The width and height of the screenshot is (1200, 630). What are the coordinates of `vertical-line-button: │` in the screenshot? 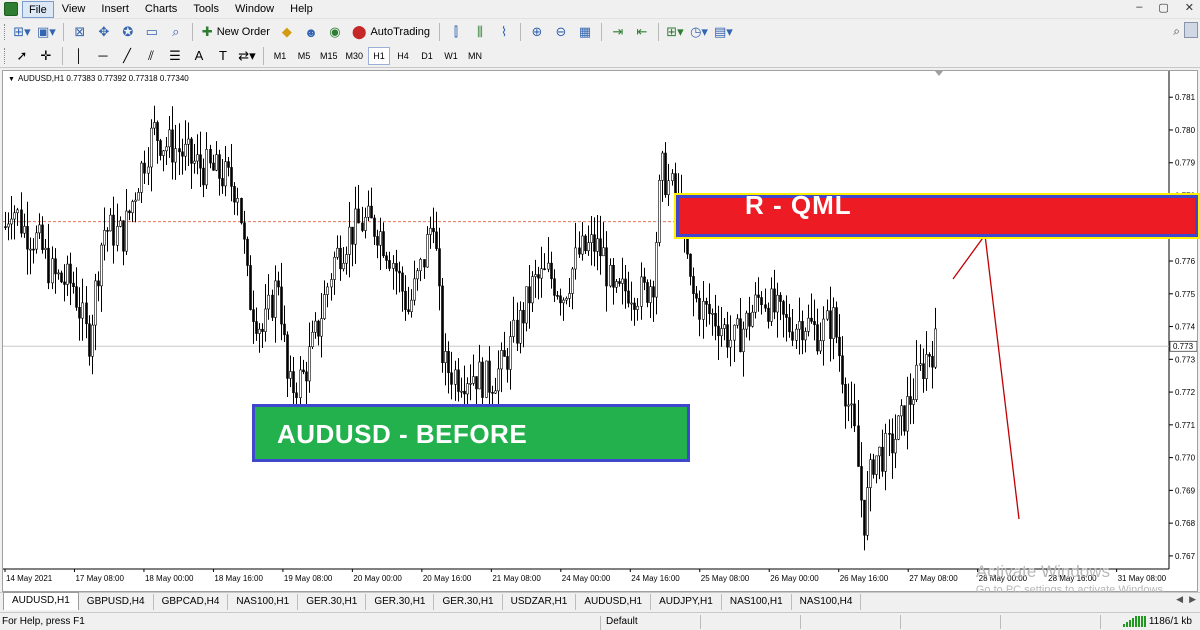 It's located at (79, 56).